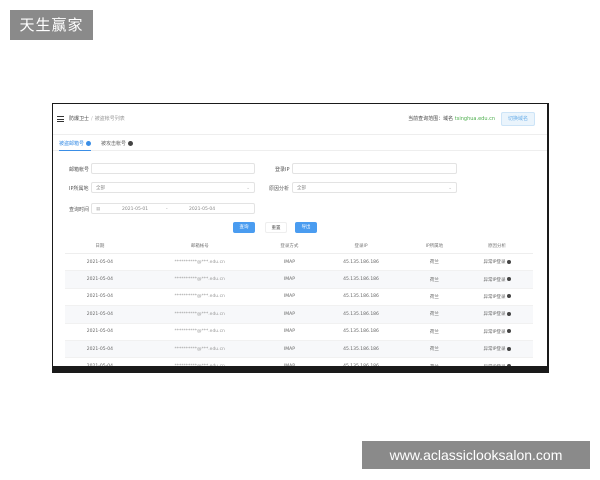  I want to click on table-header-row: 日期 邮箱帐号 登录方式 登录IP IP所属地 原因分析, so click(299, 246).